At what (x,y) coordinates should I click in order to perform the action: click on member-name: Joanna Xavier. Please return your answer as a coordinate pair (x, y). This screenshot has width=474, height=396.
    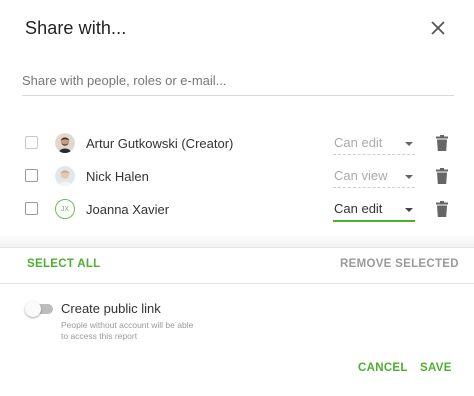
    Looking at the image, I should click on (128, 209).